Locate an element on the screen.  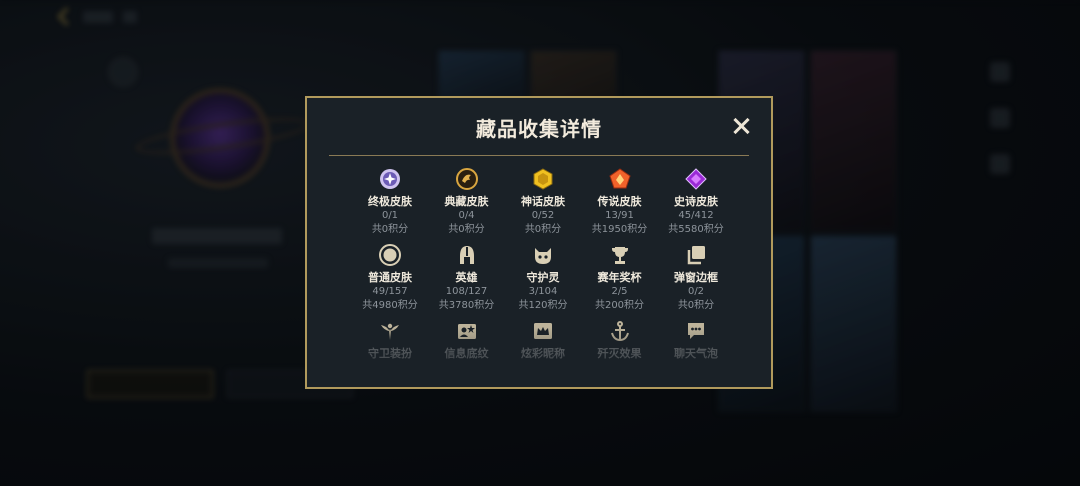
collection-item-normal-skin: 普通皮肤 49/157 共4980积分 is located at coordinates (390, 282).